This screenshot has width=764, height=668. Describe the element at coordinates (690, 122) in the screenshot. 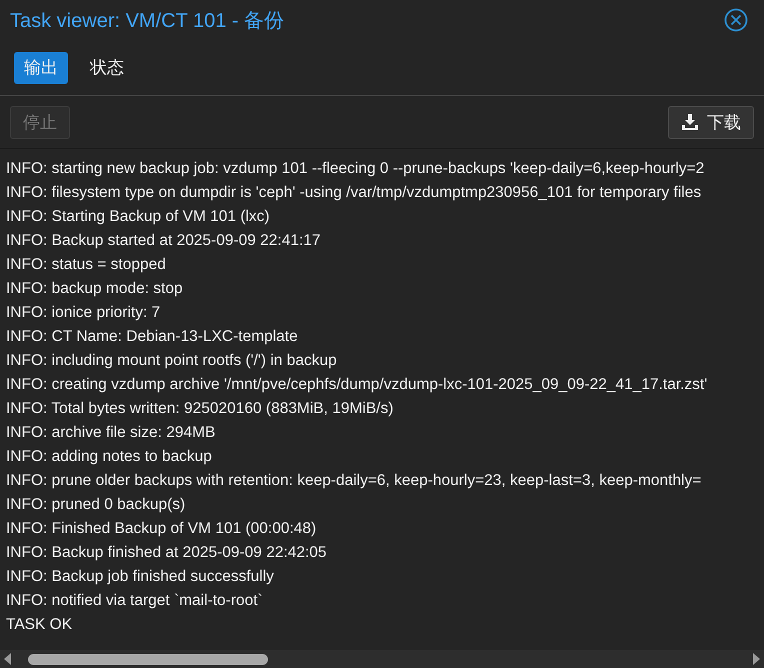

I see `download-icon` at that location.